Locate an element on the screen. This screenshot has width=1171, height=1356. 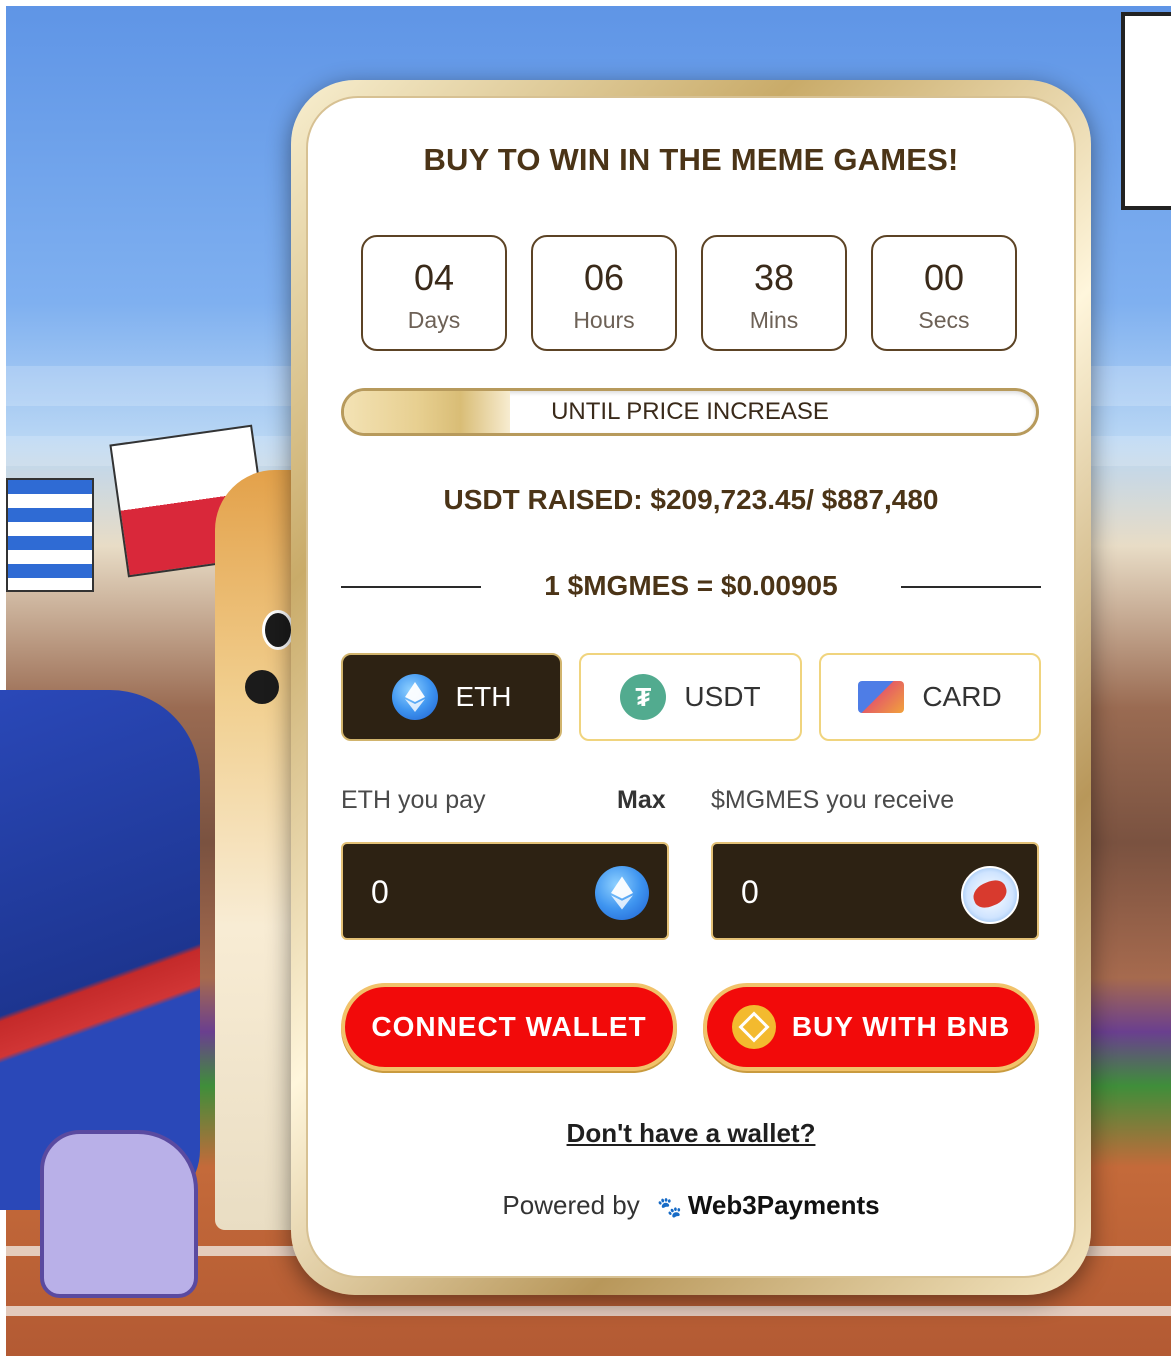
web3payments-brand: Web3Payments is located at coordinates (784, 1205).